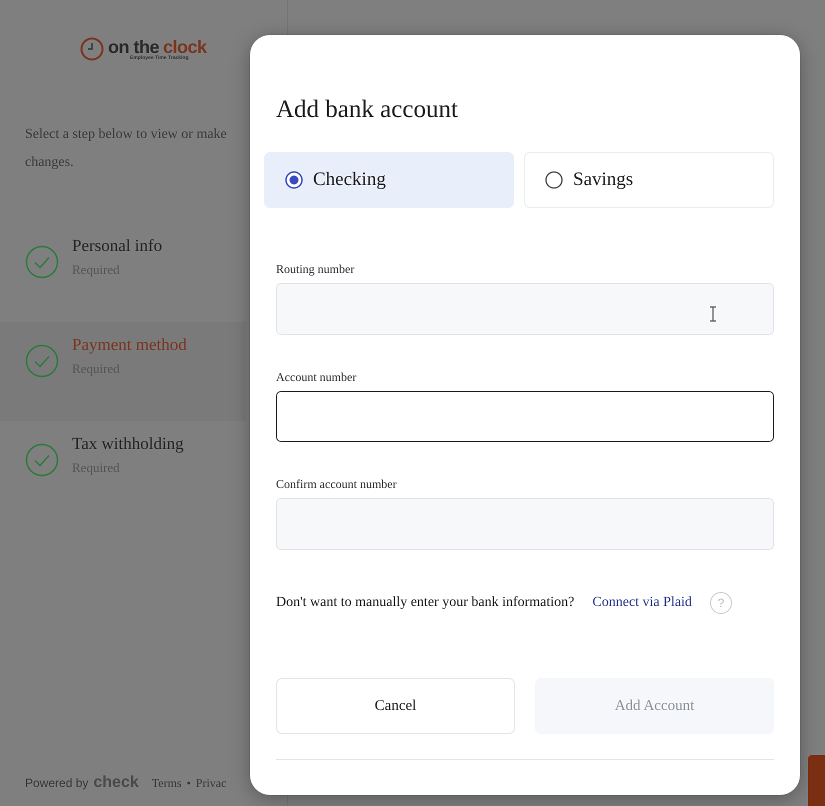 The width and height of the screenshot is (825, 806). Describe the element at coordinates (128, 444) in the screenshot. I see `step-title: Tax withholding` at that location.